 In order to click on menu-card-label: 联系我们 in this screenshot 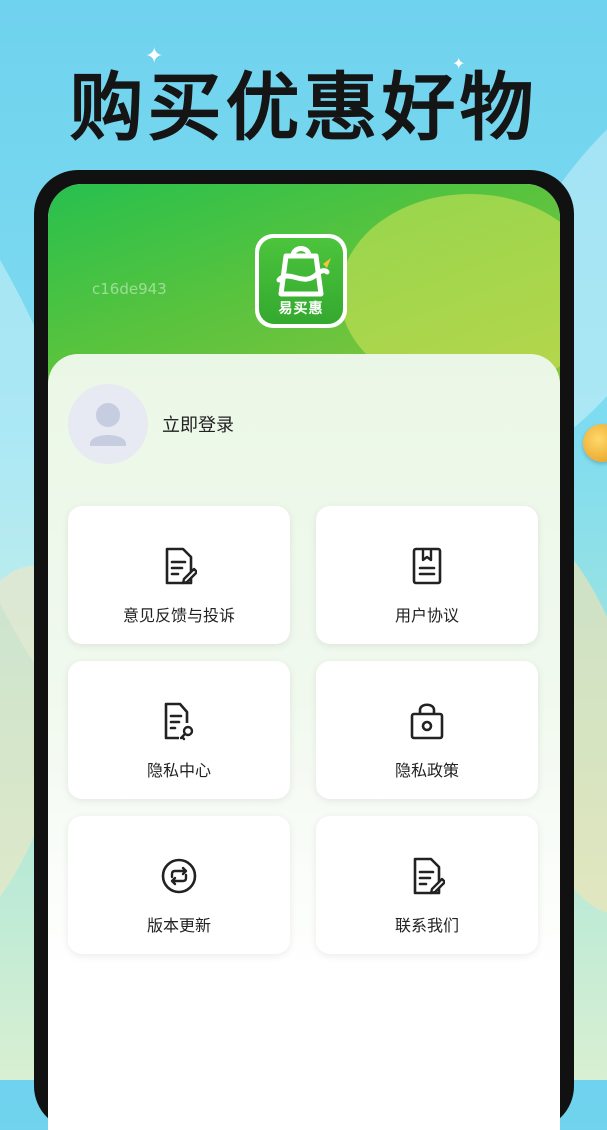, I will do `click(426, 925)`.